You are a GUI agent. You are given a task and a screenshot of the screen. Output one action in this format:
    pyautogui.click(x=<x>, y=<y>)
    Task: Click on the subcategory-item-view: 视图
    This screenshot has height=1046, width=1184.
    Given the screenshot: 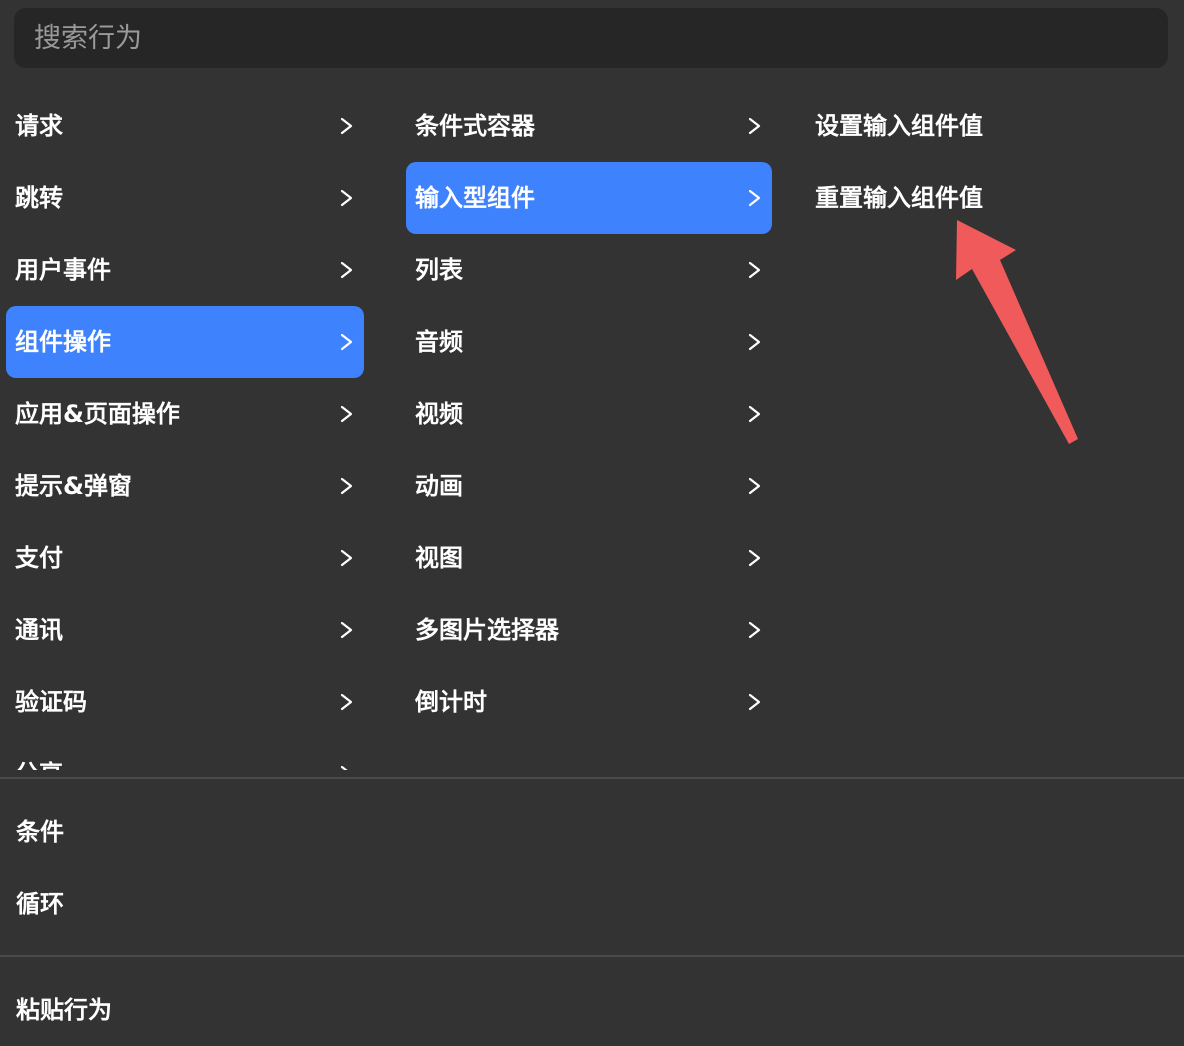 What is the action you would take?
    pyautogui.click(x=589, y=558)
    